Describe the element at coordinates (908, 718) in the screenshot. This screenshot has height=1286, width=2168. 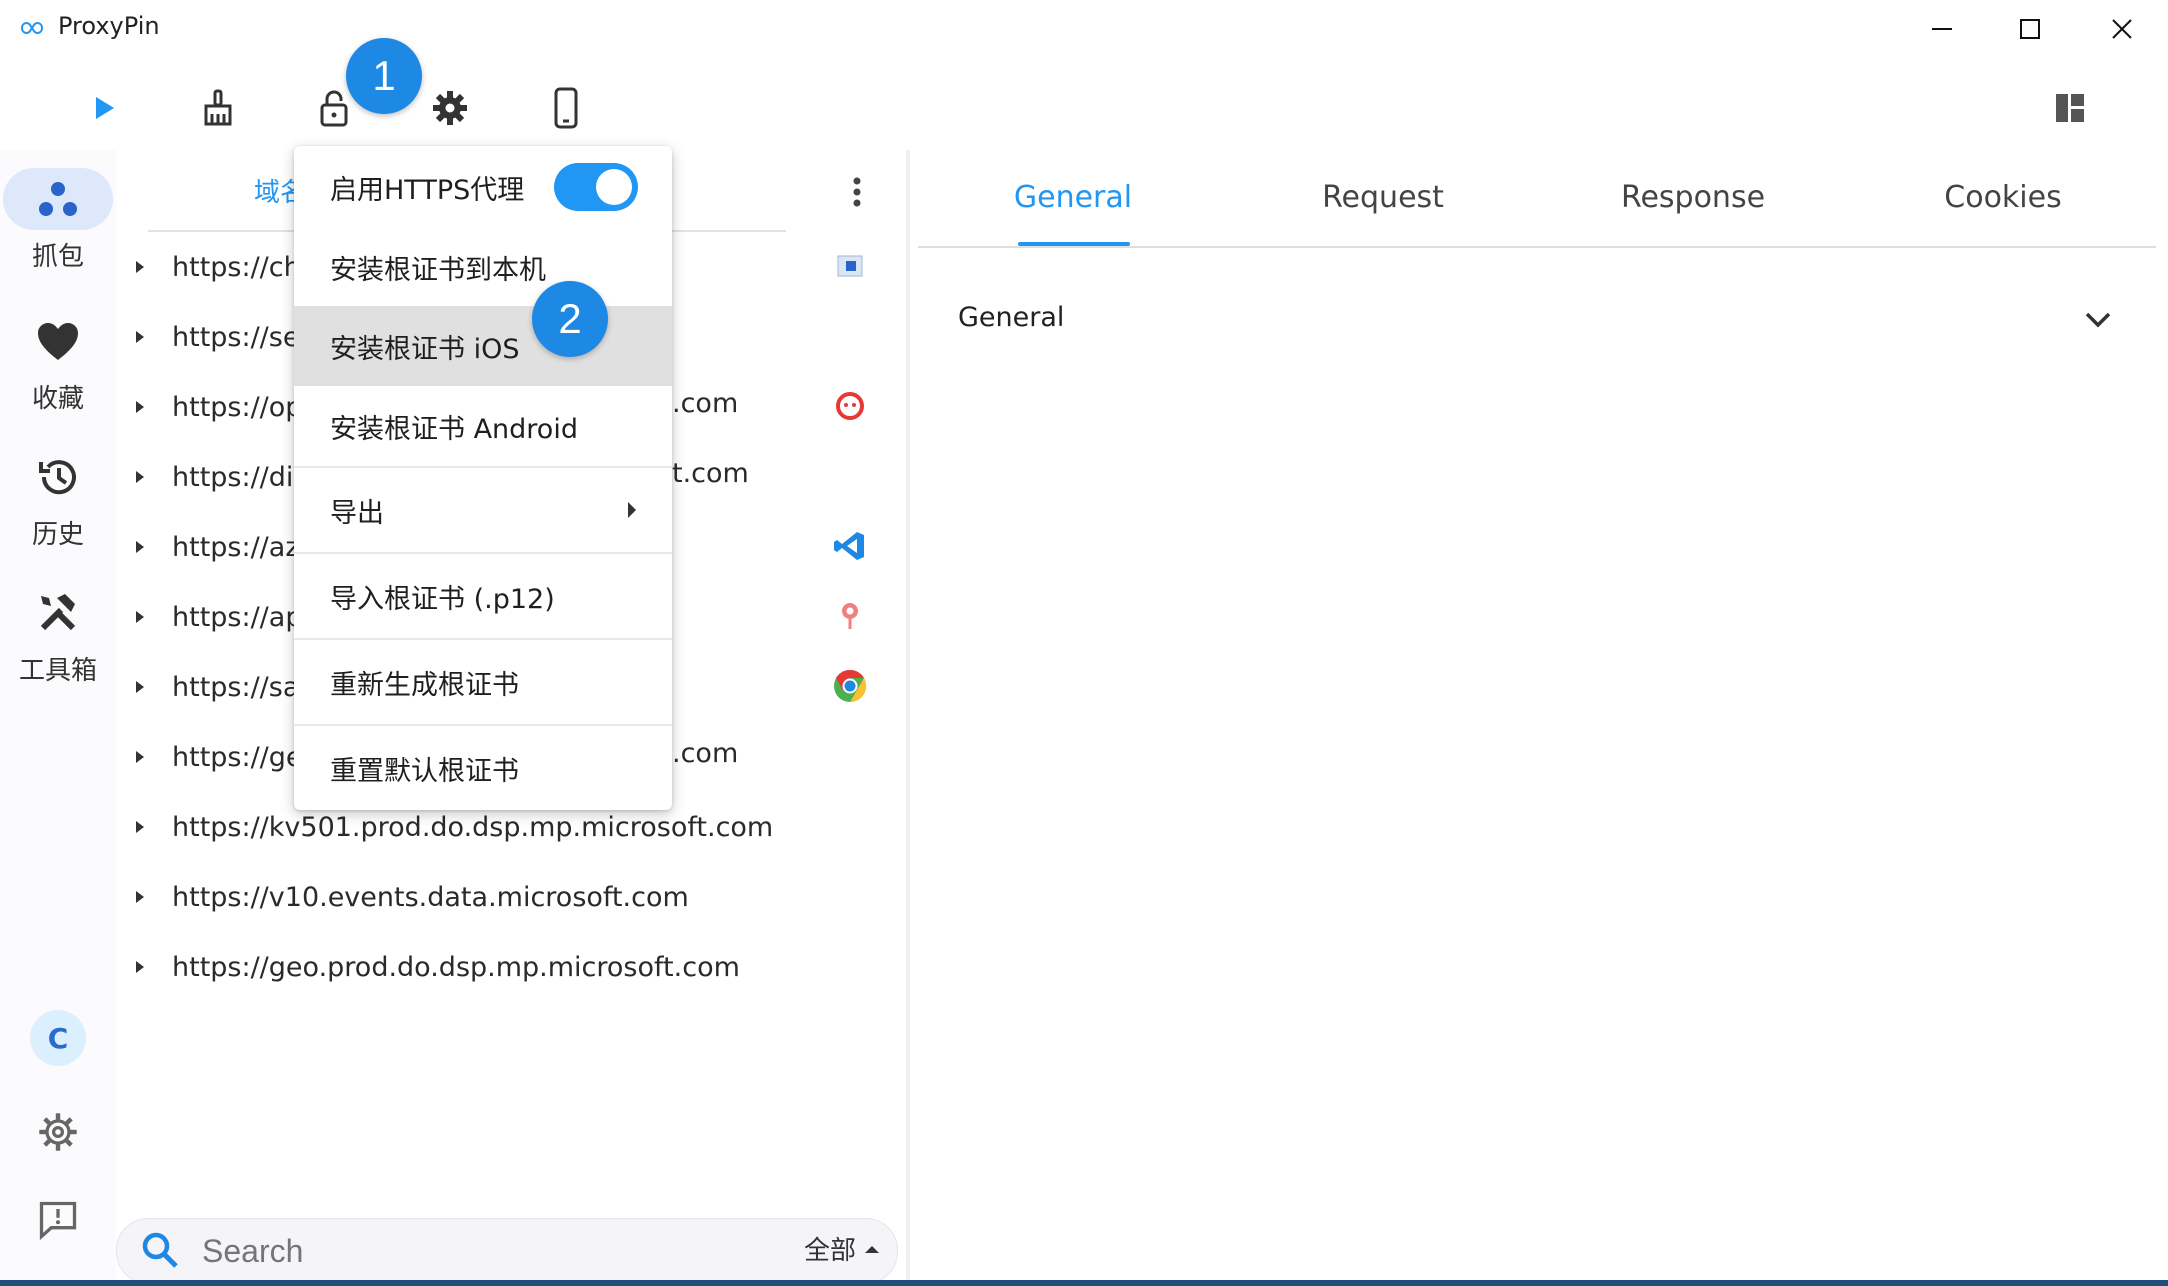
I see `panel-splitter` at that location.